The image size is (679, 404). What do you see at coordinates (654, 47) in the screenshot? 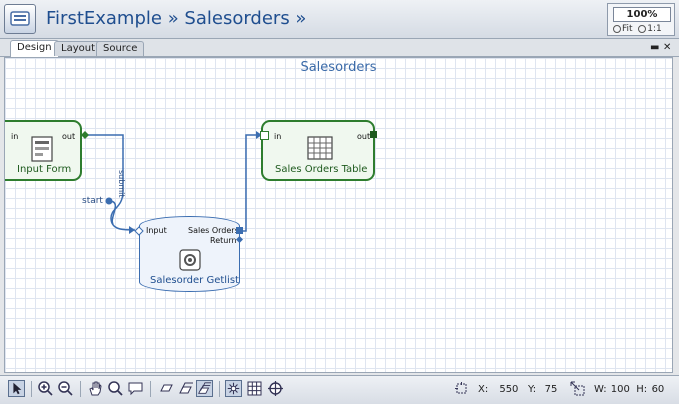
I see `restore-icon: ▬` at bounding box center [654, 47].